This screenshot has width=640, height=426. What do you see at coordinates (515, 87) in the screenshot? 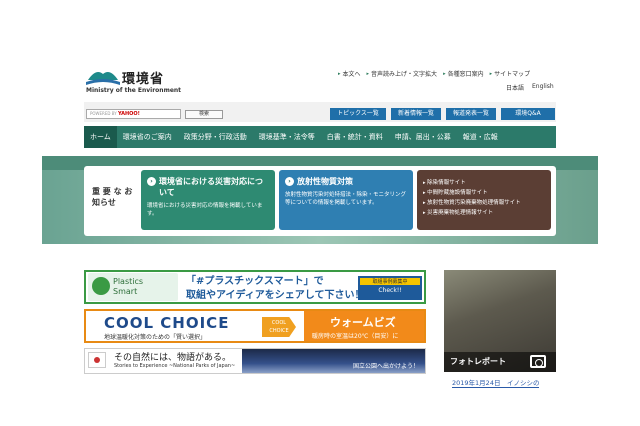
I see `lang-japanese: 日本語` at bounding box center [515, 87].